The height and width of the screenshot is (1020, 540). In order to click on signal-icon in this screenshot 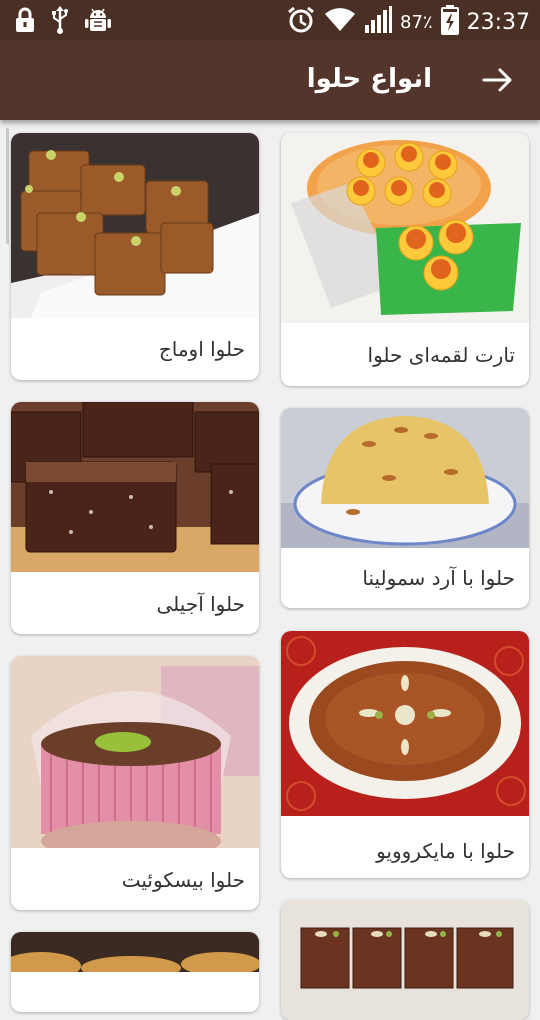, I will do `click(378, 22)`.